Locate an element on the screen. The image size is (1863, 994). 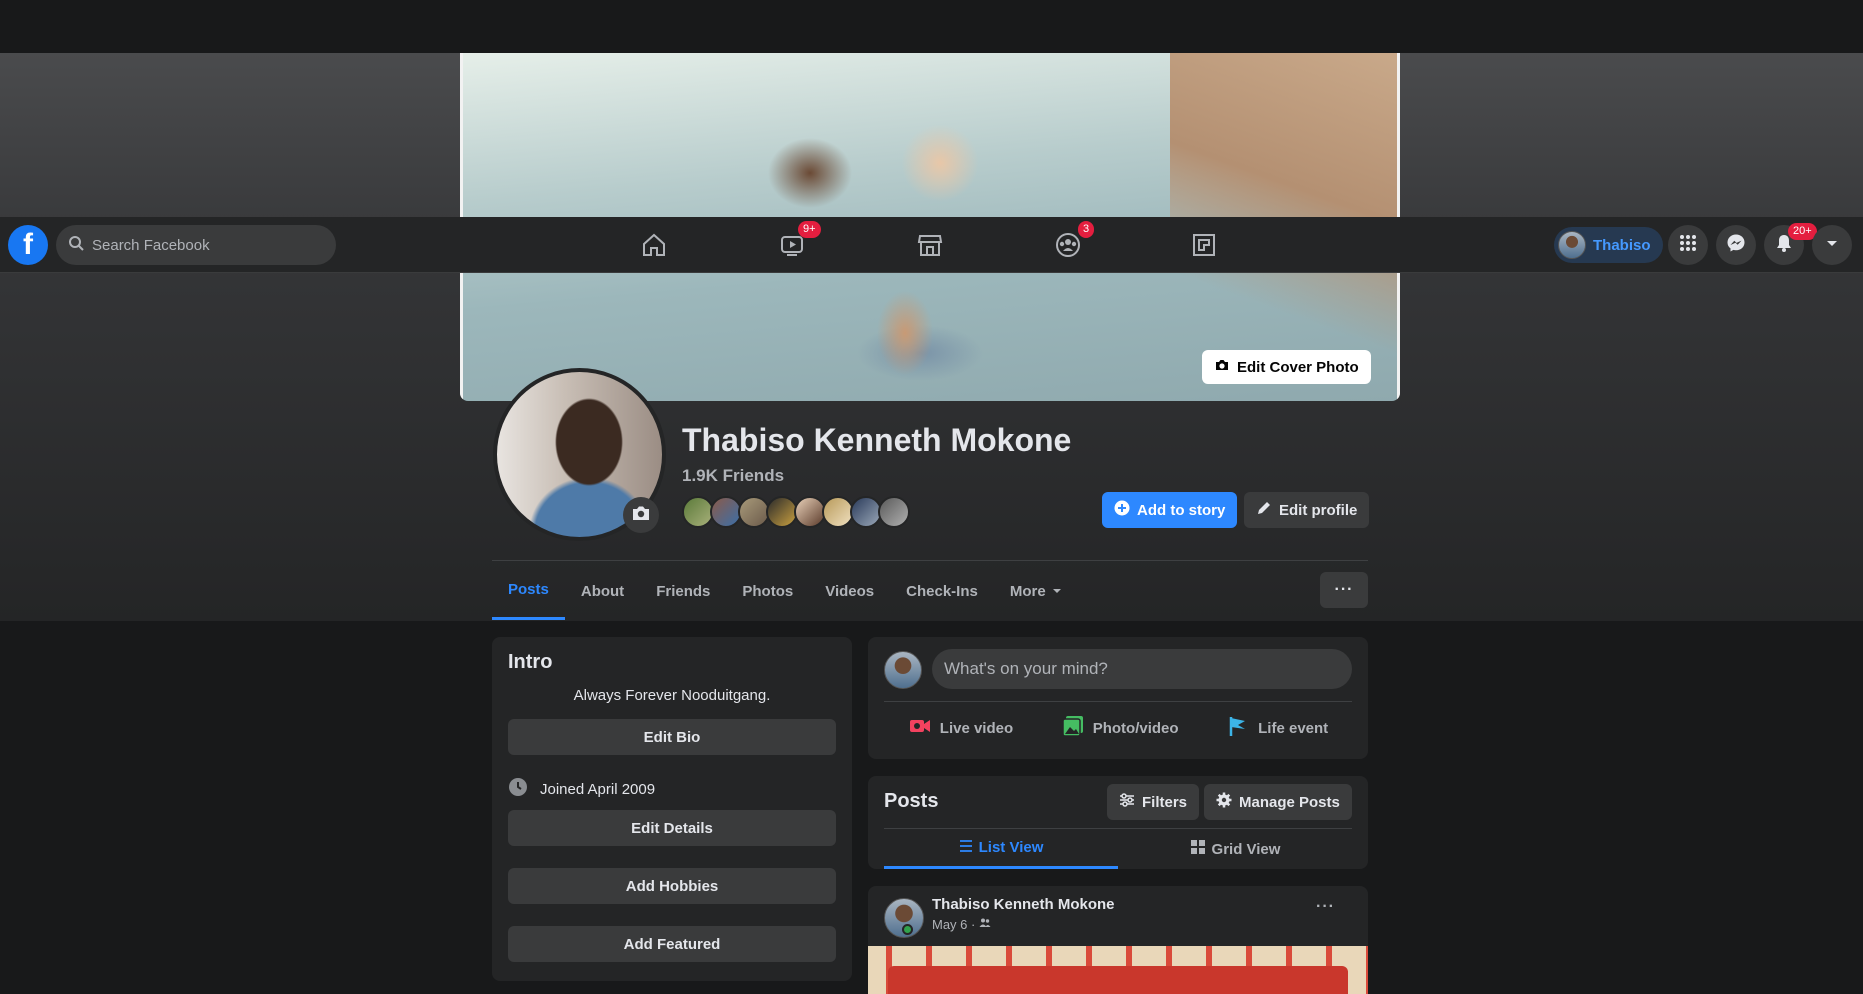
post-options-button: ··· is located at coordinates (1325, 907).